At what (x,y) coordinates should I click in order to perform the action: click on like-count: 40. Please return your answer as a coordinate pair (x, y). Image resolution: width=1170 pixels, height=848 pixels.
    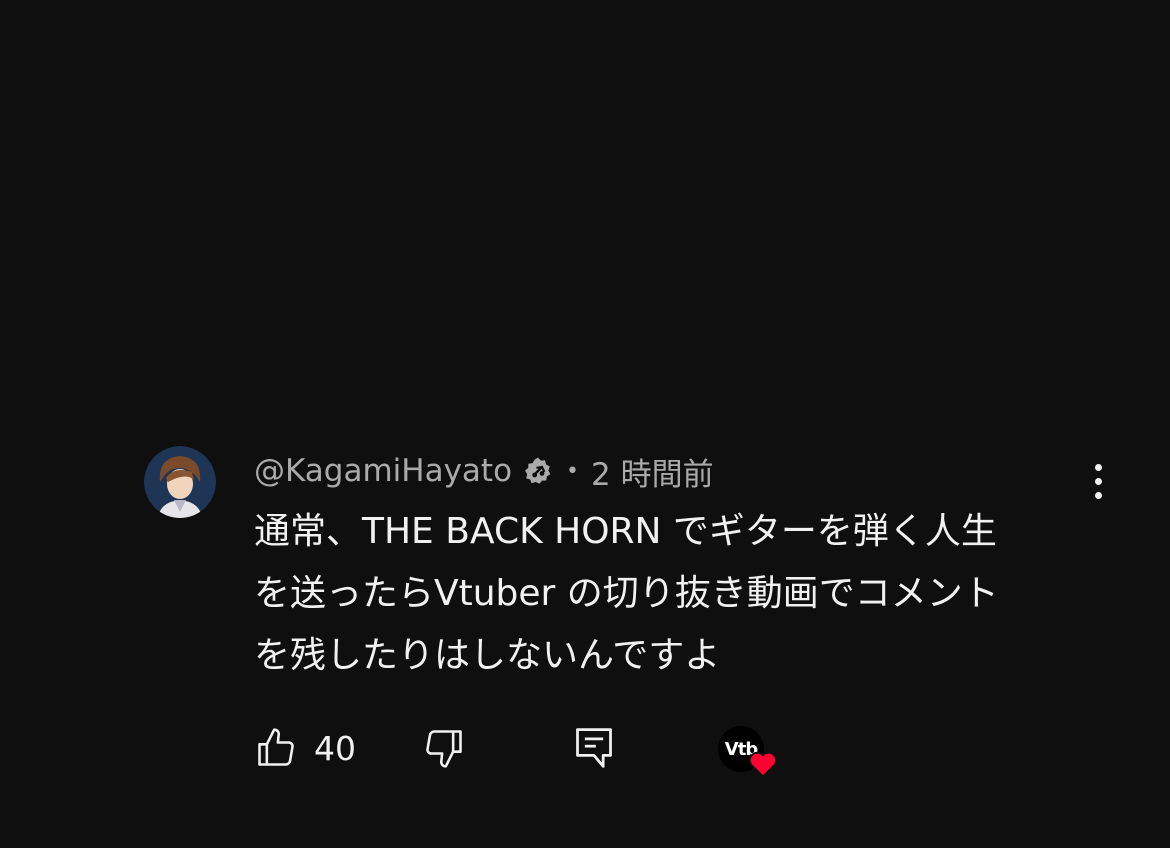
    Looking at the image, I should click on (335, 748).